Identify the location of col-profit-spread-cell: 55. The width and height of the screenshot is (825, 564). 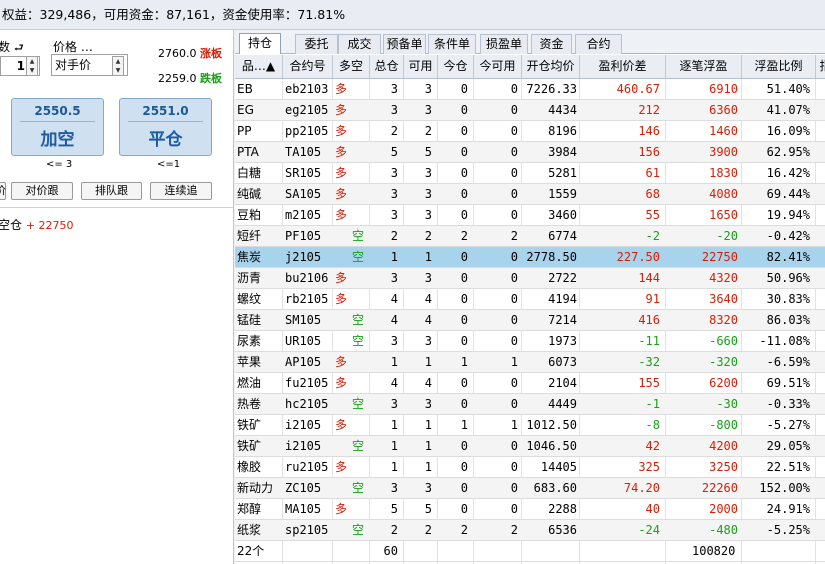
(652, 215).